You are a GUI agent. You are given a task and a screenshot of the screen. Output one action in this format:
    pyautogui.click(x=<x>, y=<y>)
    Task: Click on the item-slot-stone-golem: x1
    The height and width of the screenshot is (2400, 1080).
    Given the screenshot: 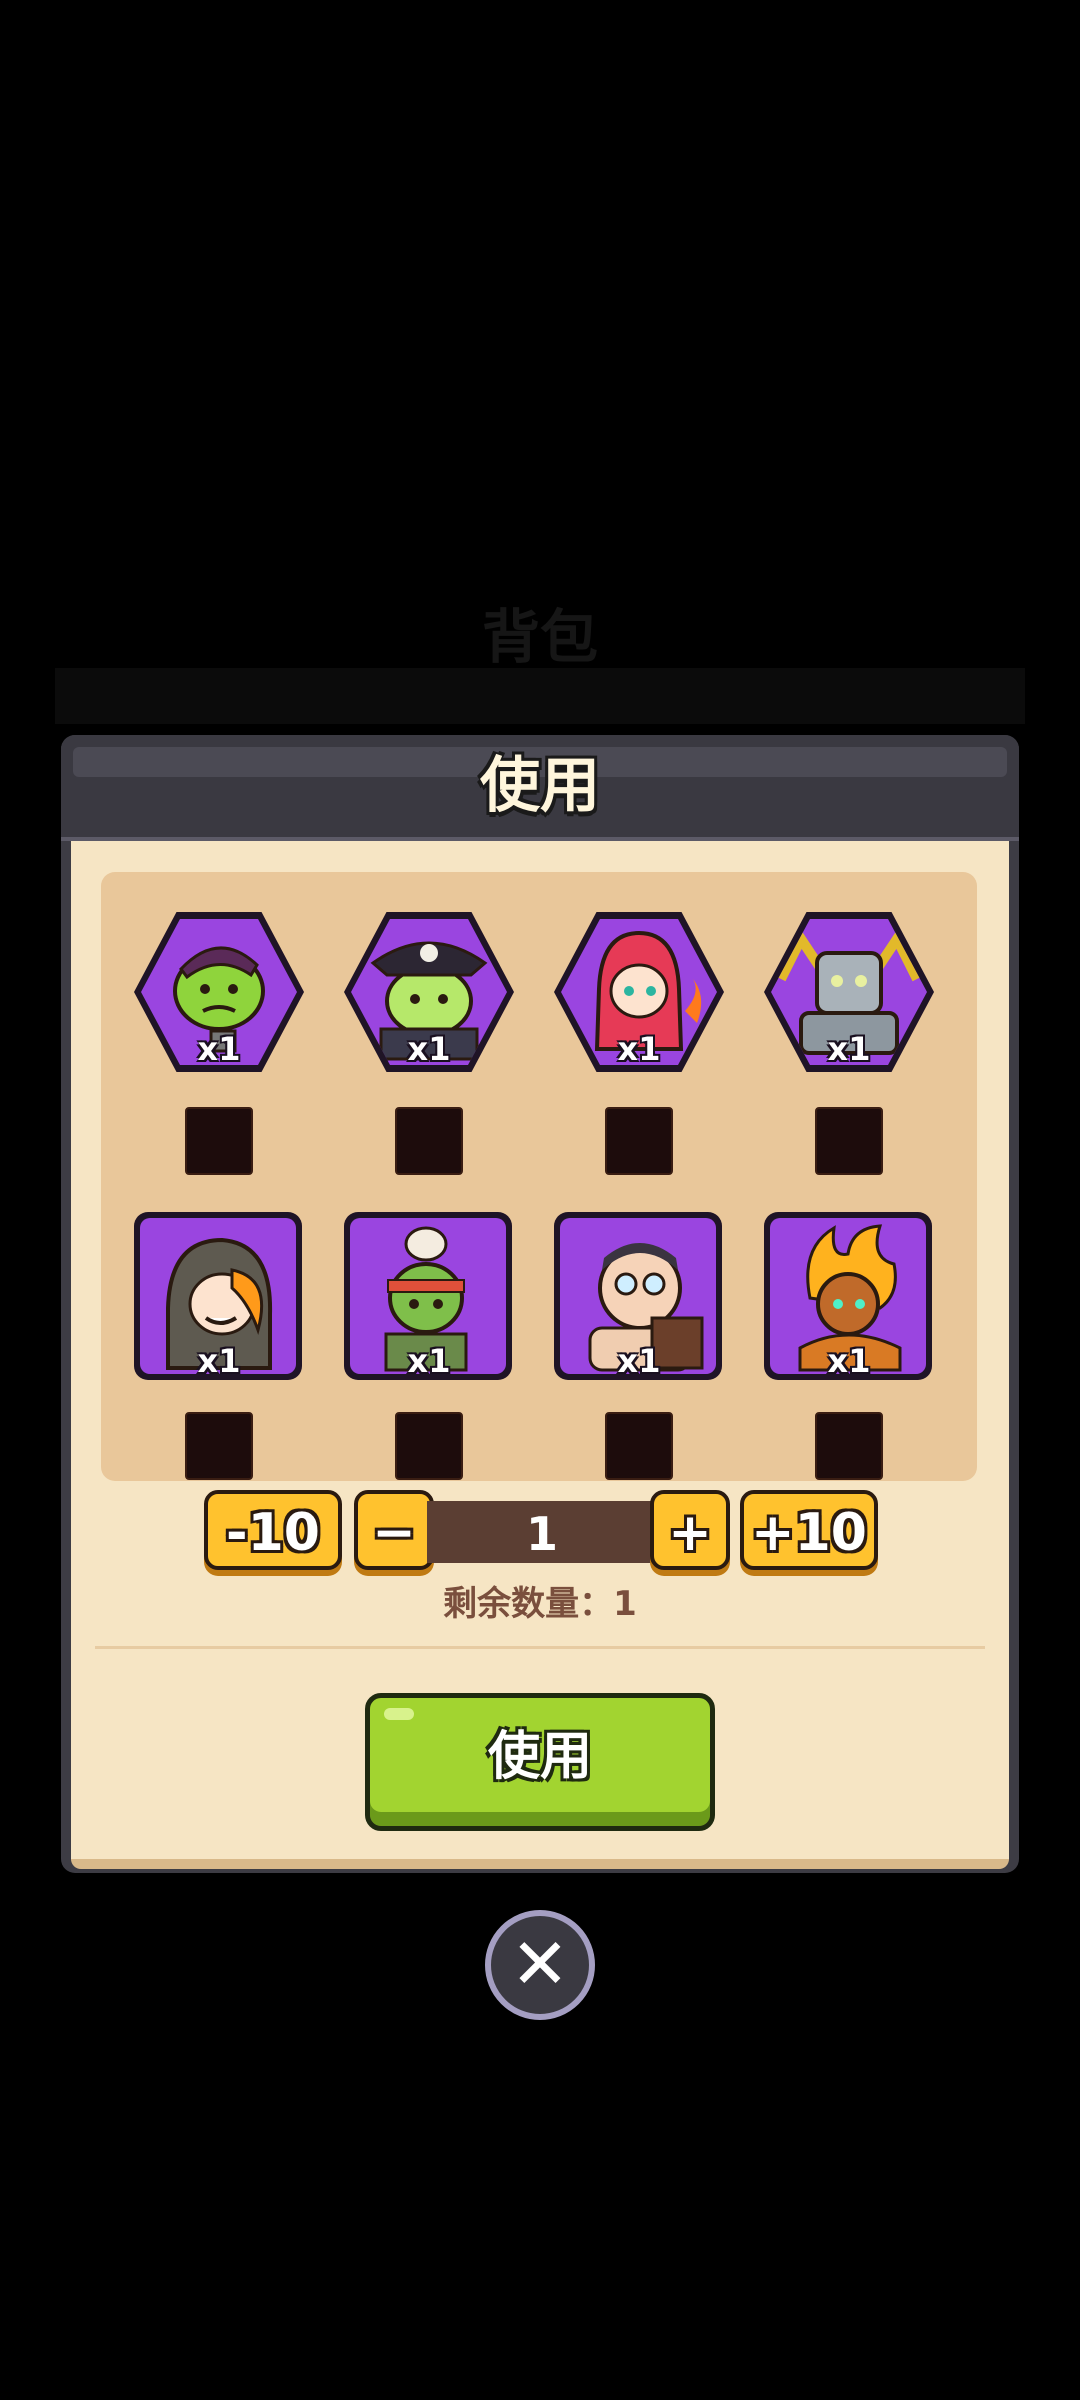 What is the action you would take?
    pyautogui.click(x=849, y=1042)
    